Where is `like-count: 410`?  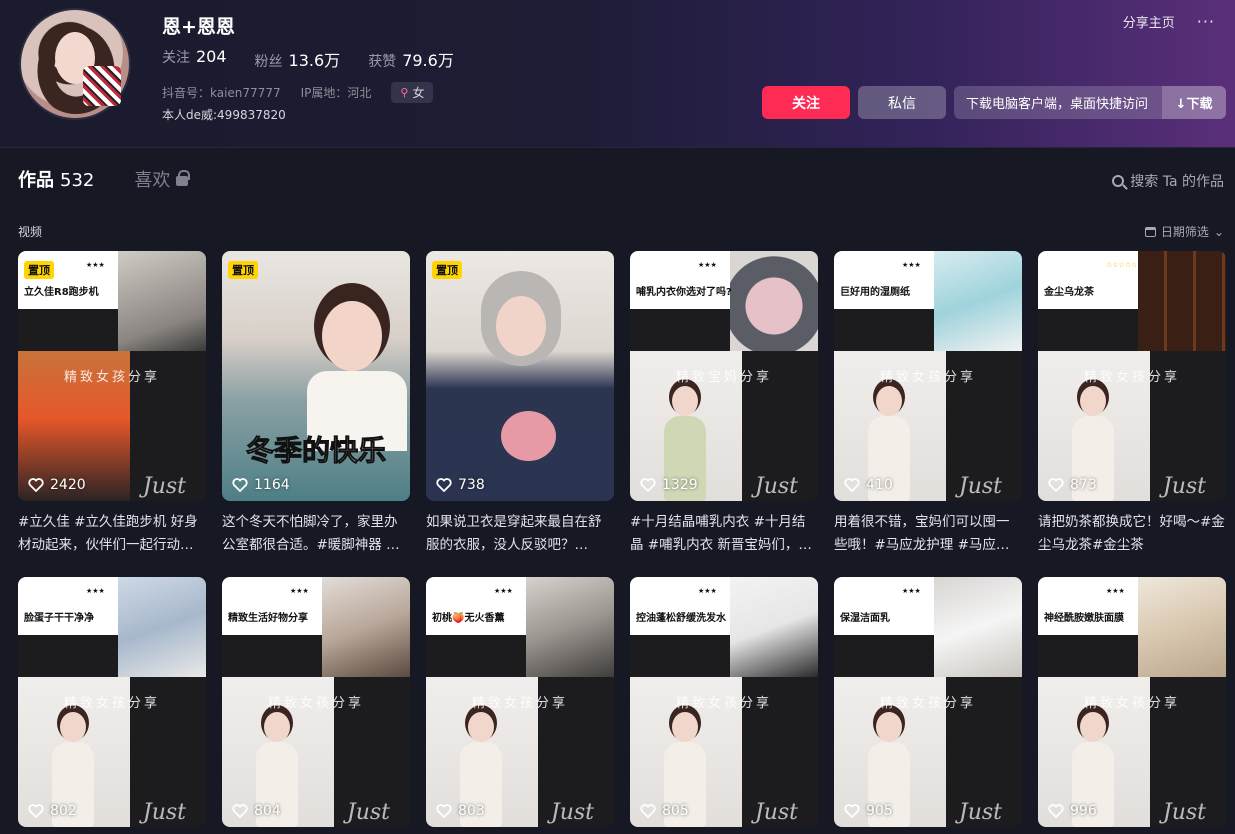 like-count: 410 is located at coordinates (868, 485).